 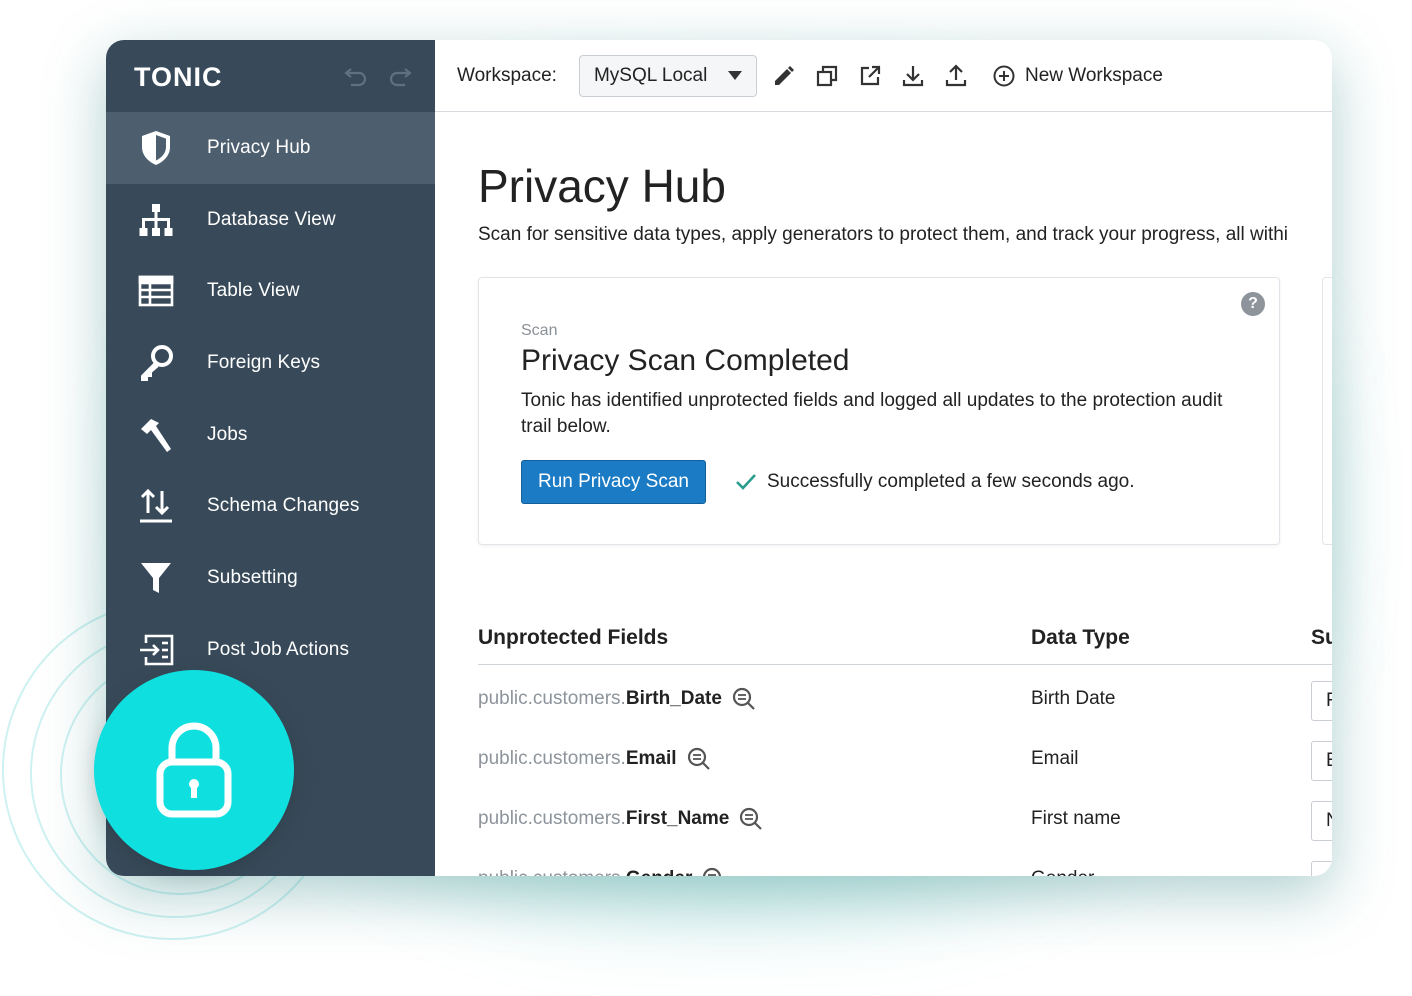 What do you see at coordinates (685, 360) in the screenshot?
I see `scan-title: Privacy Scan Completed` at bounding box center [685, 360].